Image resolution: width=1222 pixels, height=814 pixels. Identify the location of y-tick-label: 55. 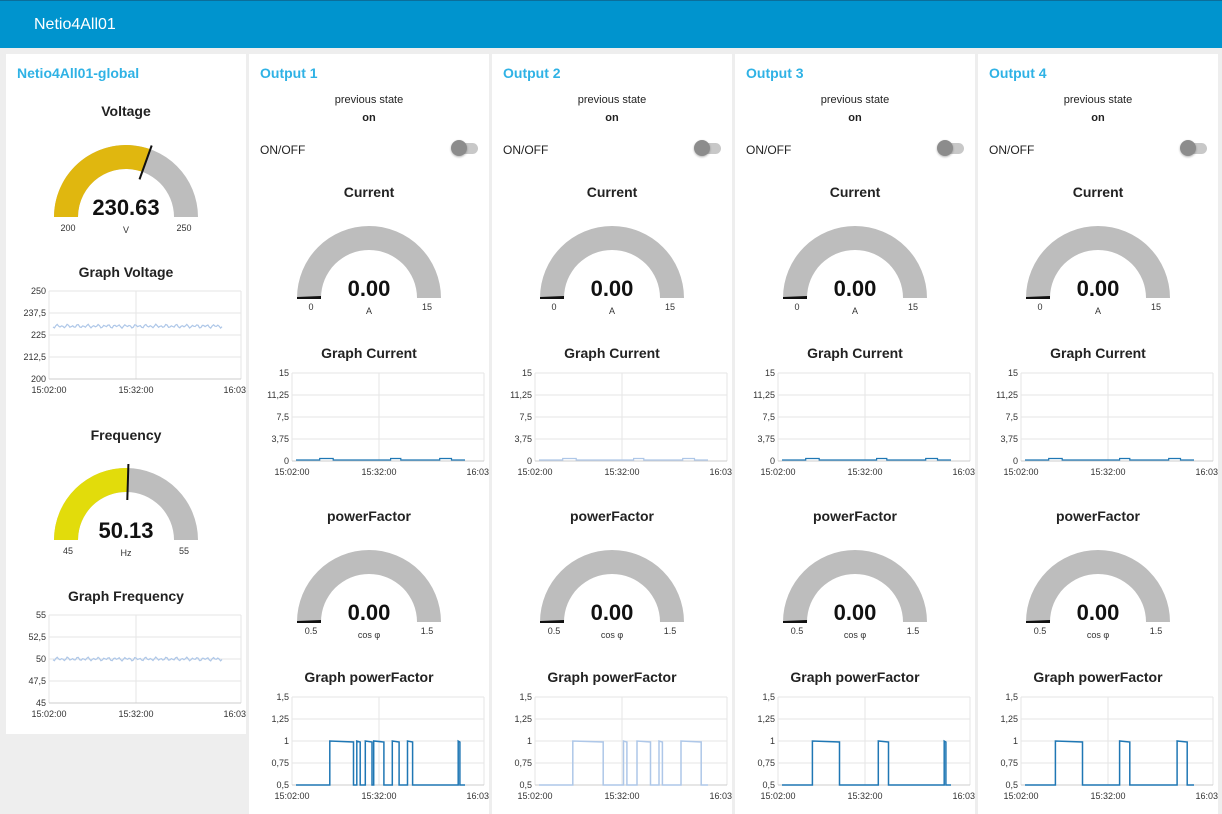
(41, 615).